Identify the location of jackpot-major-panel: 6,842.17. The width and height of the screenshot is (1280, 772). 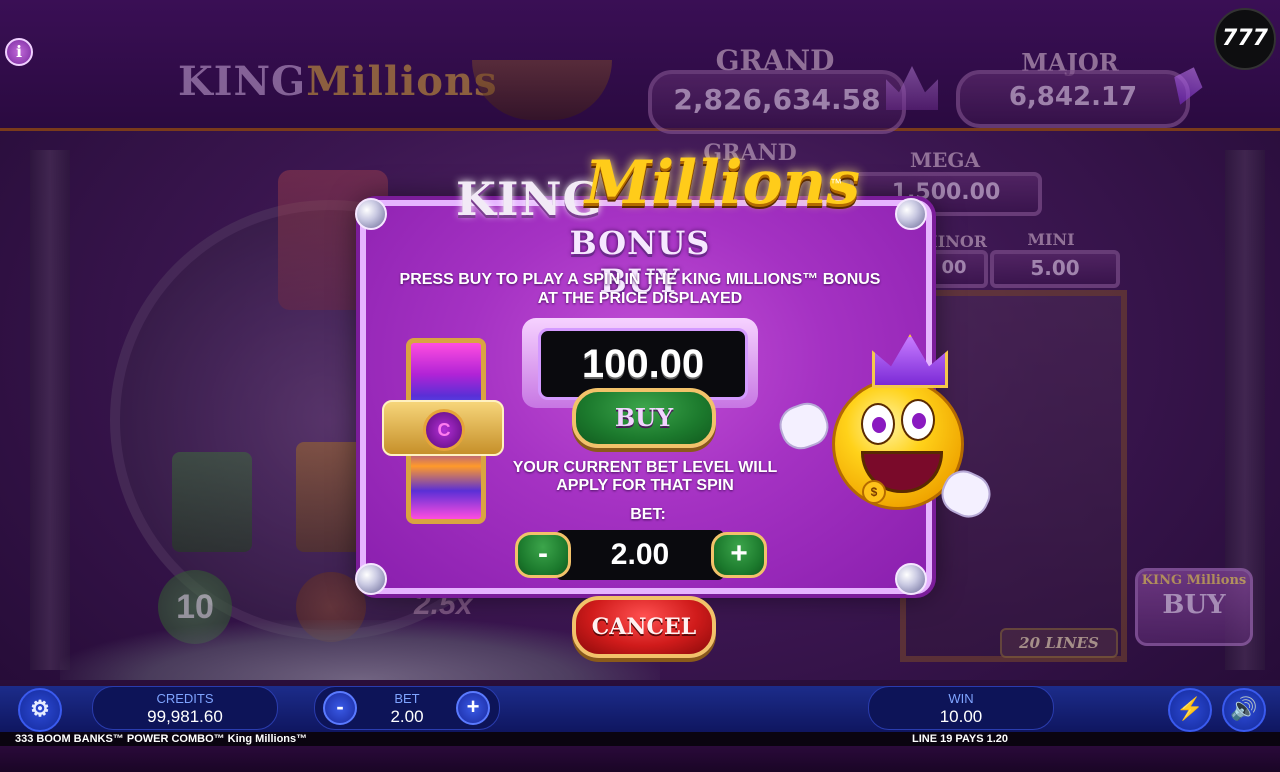
(1073, 99).